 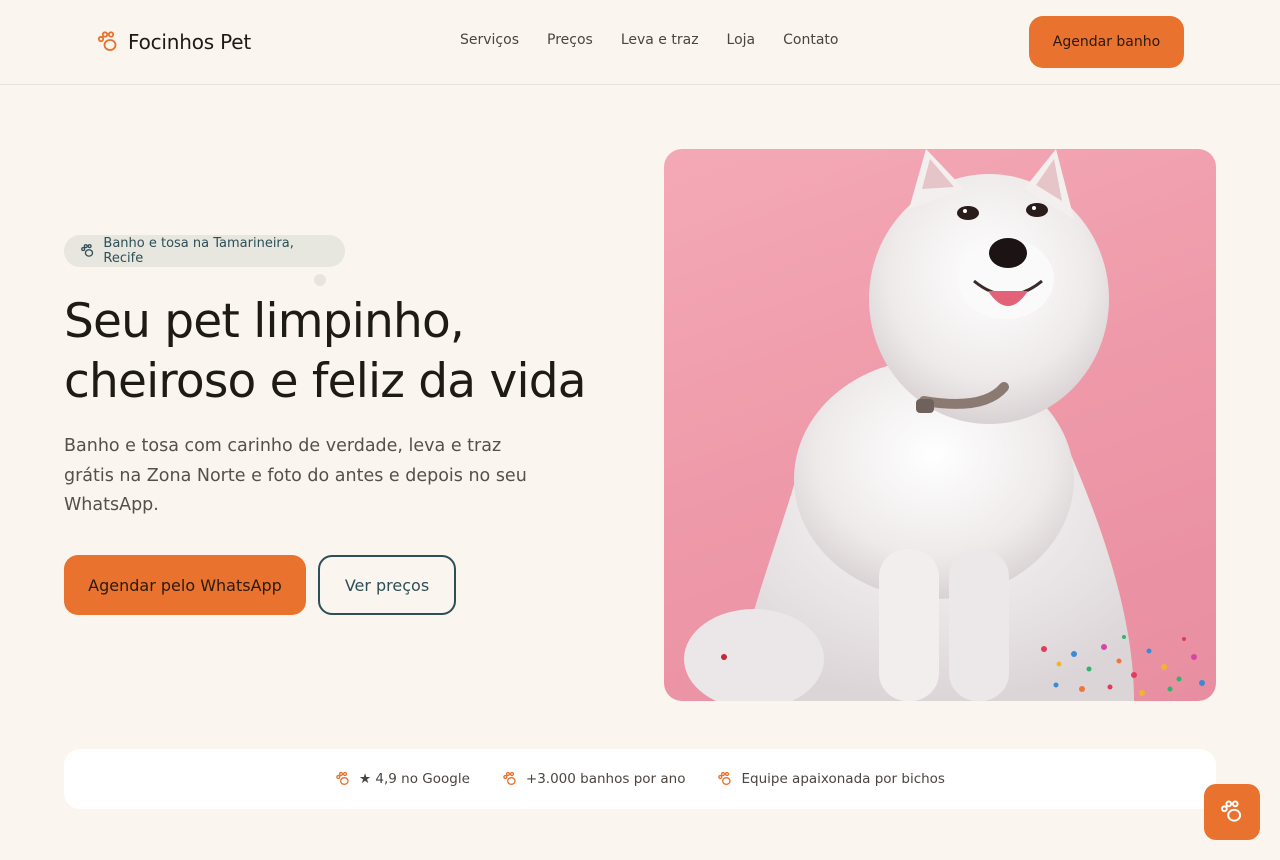 I want to click on decorative-dot, so click(x=320, y=280).